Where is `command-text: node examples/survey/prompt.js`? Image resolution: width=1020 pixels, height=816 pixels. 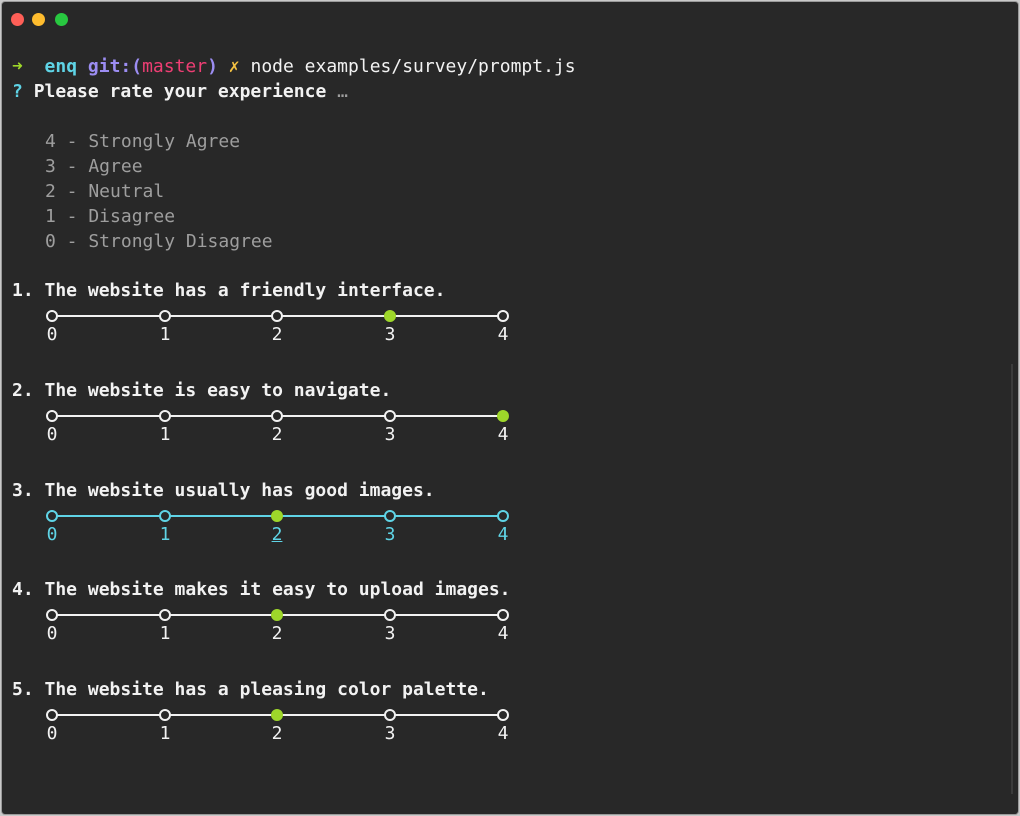 command-text: node examples/survey/prompt.js is located at coordinates (413, 66).